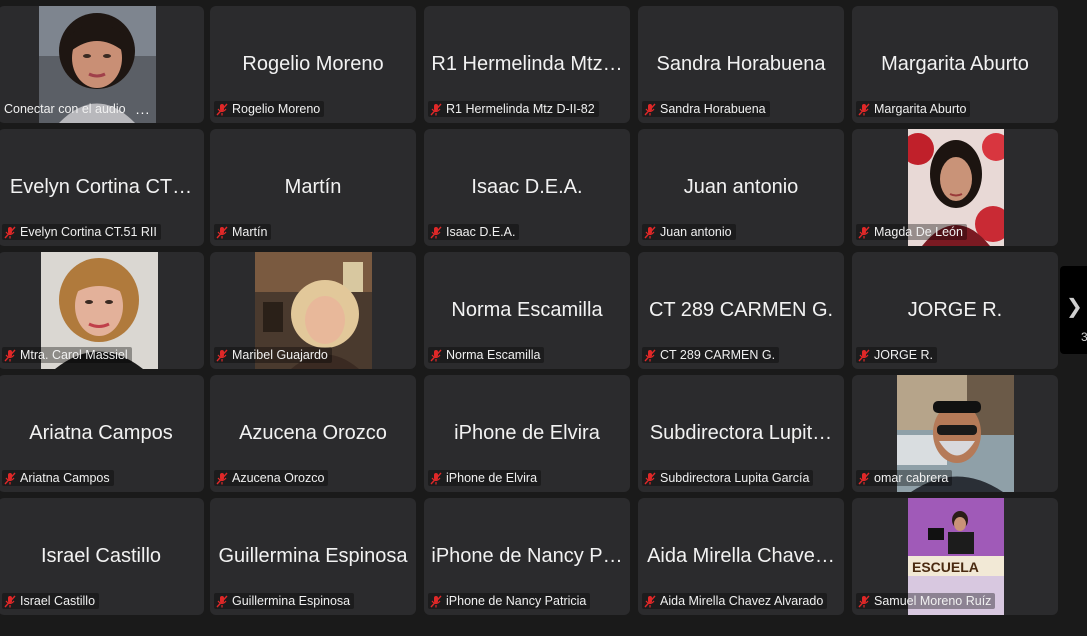  I want to click on participant-name: Conectar con el audio, so click(65, 109).